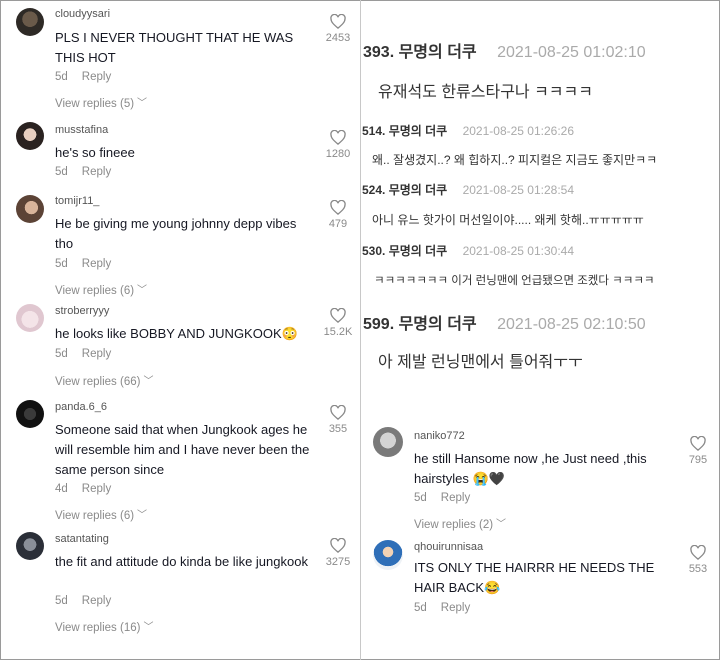  What do you see at coordinates (515, 160) in the screenshot?
I see `post-body: 왜.. 잘생겼지..? 왜 힙하지..? 피지컬은 지금도 좋지만ㅋㅋ` at bounding box center [515, 160].